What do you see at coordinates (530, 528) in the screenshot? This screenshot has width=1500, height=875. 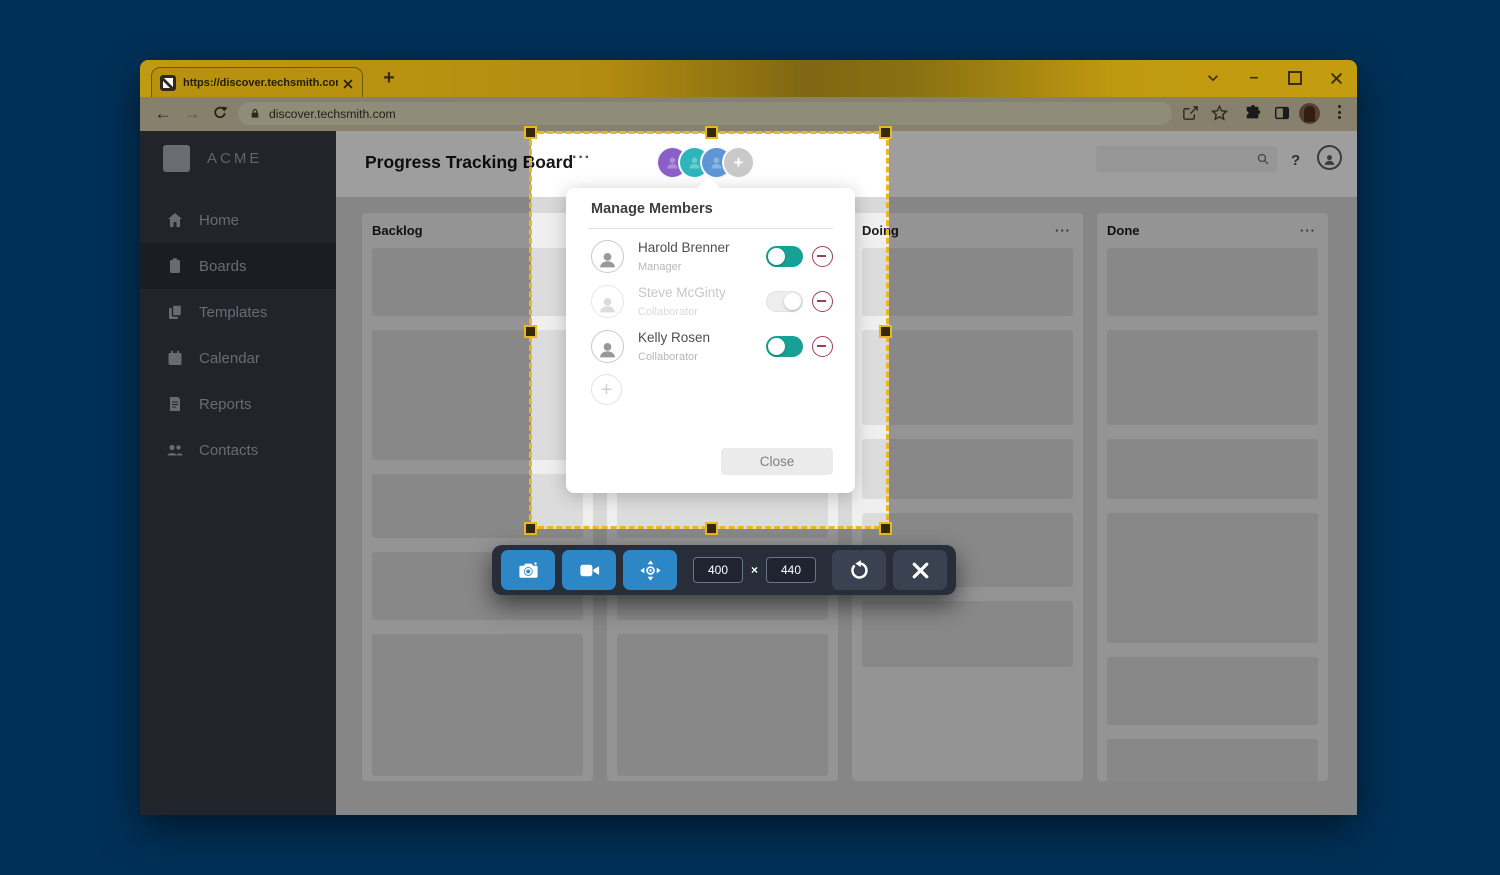 I see `selection-handle-sw` at bounding box center [530, 528].